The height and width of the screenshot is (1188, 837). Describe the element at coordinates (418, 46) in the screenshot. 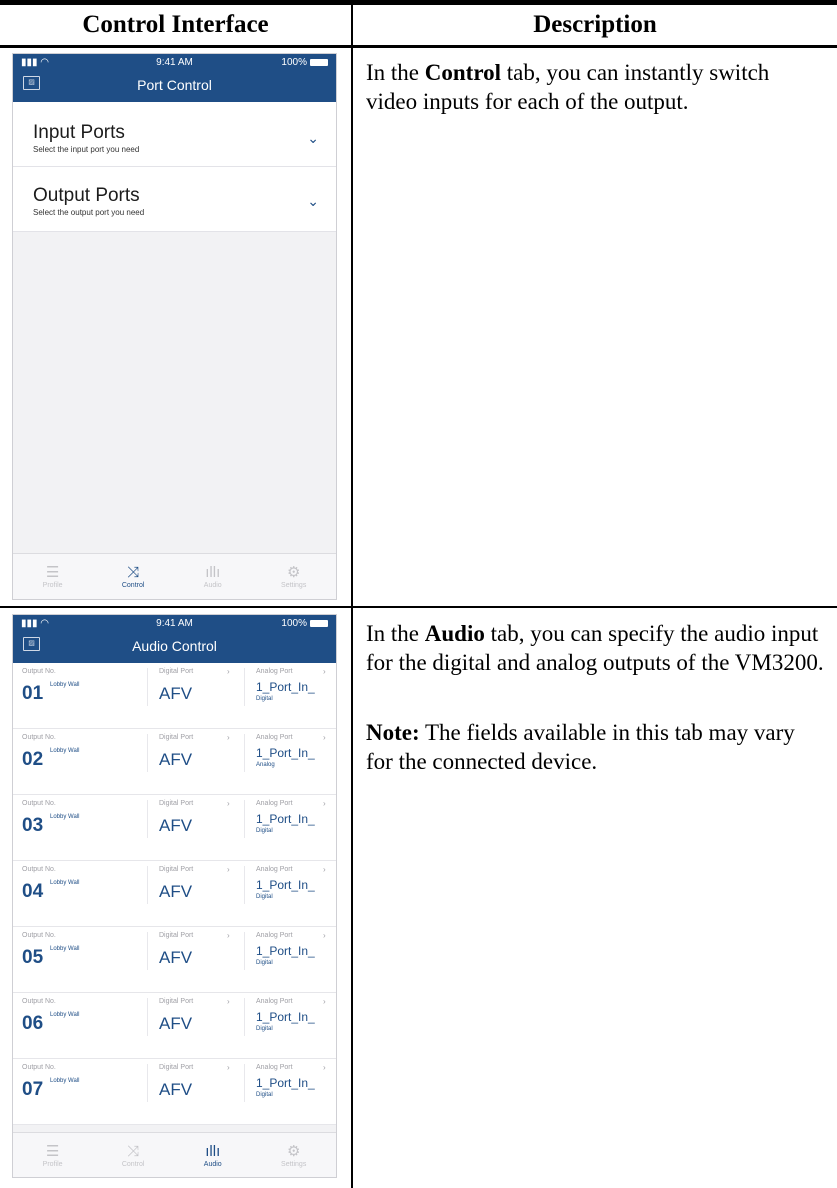

I see `table-header-rule` at that location.